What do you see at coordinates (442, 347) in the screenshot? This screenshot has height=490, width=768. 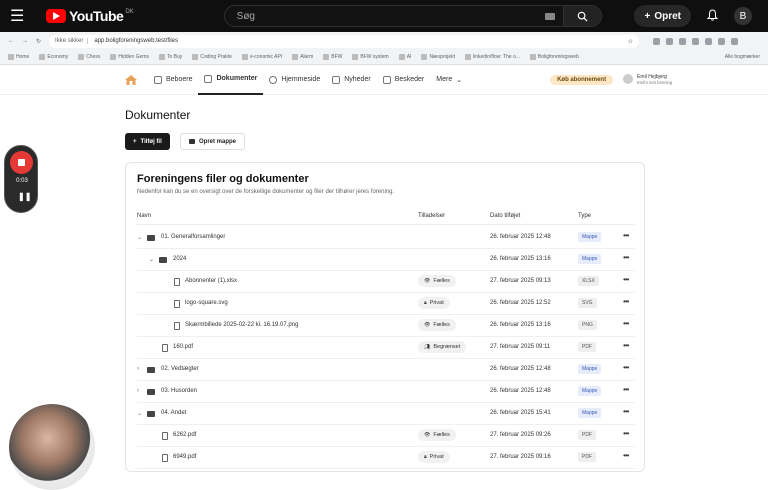 I see `permission-badge: 👥︎ Begrænset` at bounding box center [442, 347].